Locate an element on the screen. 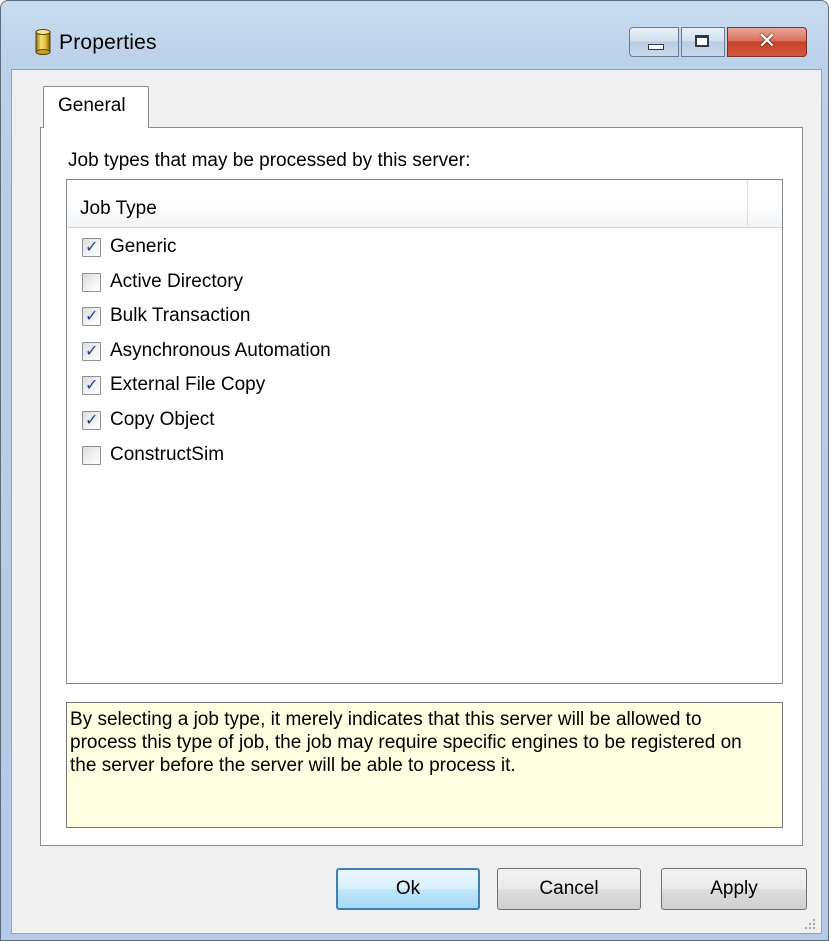 Image resolution: width=829 pixels, height=941 pixels. close-icon: ✕ is located at coordinates (767, 41).